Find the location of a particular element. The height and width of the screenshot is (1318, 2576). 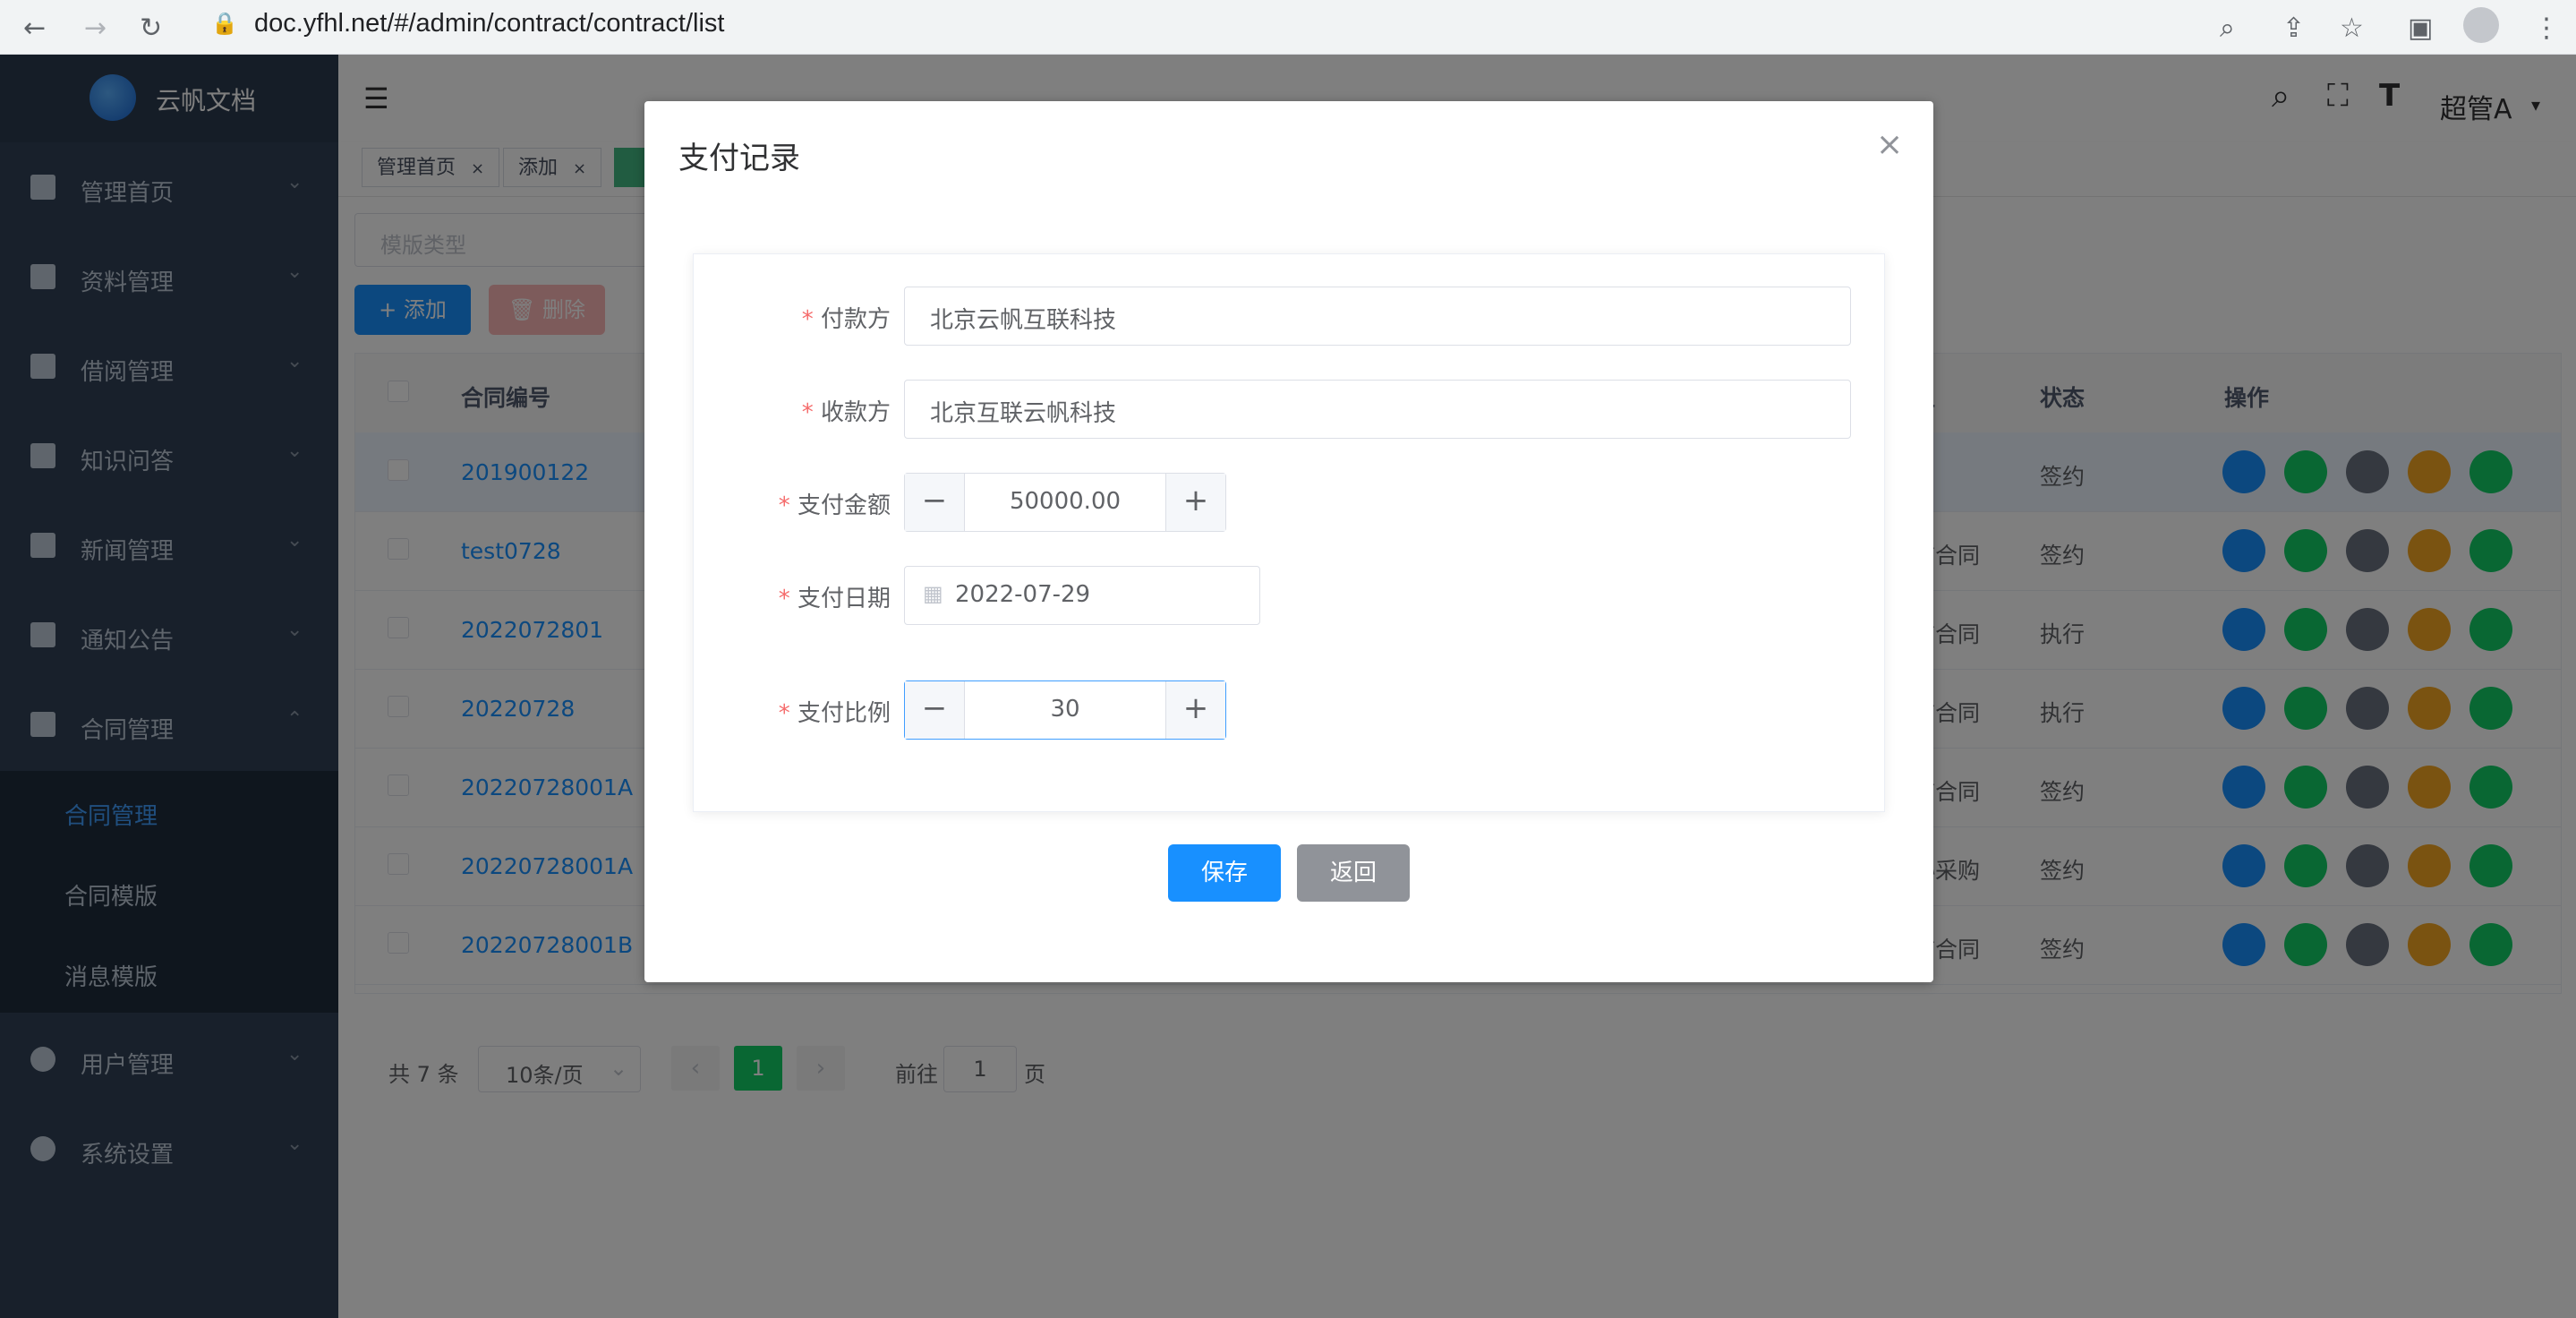

payer-input: 北京云帆互联科技 is located at coordinates (1377, 316).